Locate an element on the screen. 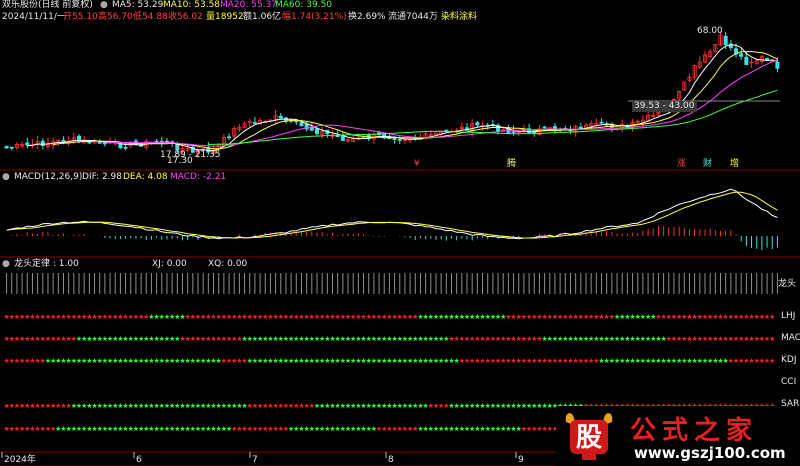  row-label-kdj: KDJ is located at coordinates (789, 360).